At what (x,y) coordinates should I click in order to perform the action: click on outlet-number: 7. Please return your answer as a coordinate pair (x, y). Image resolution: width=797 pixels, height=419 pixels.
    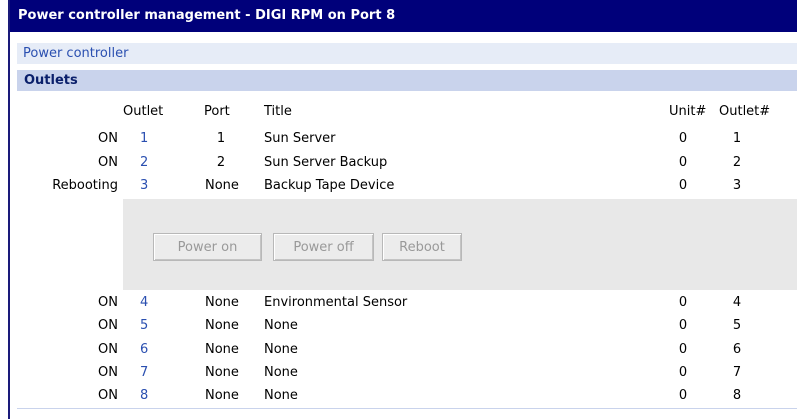
    Looking at the image, I should click on (737, 372).